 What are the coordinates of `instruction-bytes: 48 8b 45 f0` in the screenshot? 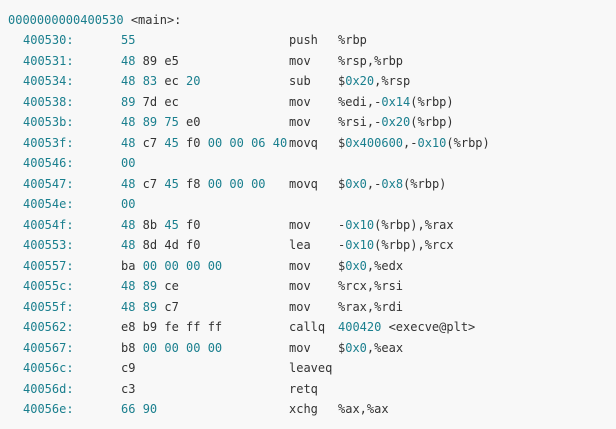 It's located at (161, 225).